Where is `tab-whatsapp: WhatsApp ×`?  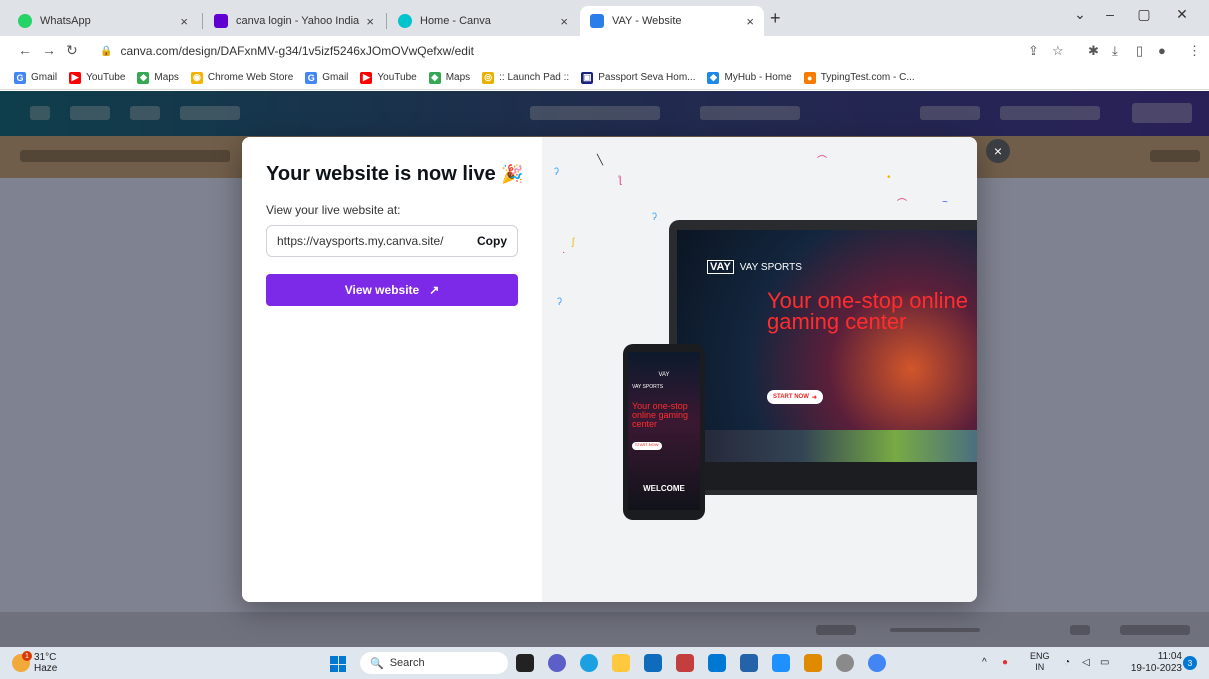 tab-whatsapp: WhatsApp × is located at coordinates (103, 21).